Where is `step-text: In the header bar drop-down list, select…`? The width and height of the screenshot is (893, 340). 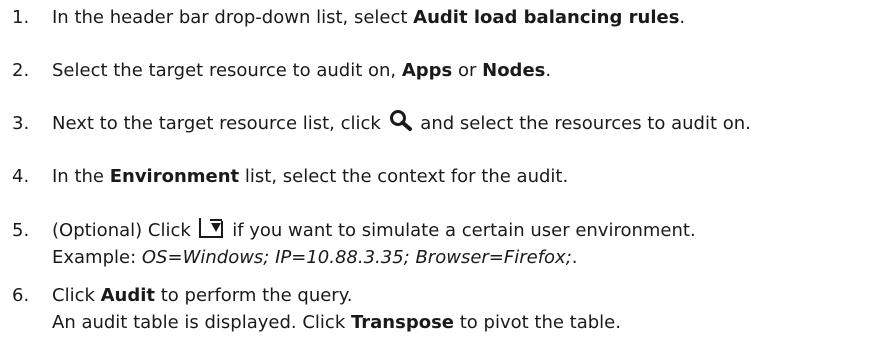
step-text: In the header bar drop-down list, select… is located at coordinates (368, 18).